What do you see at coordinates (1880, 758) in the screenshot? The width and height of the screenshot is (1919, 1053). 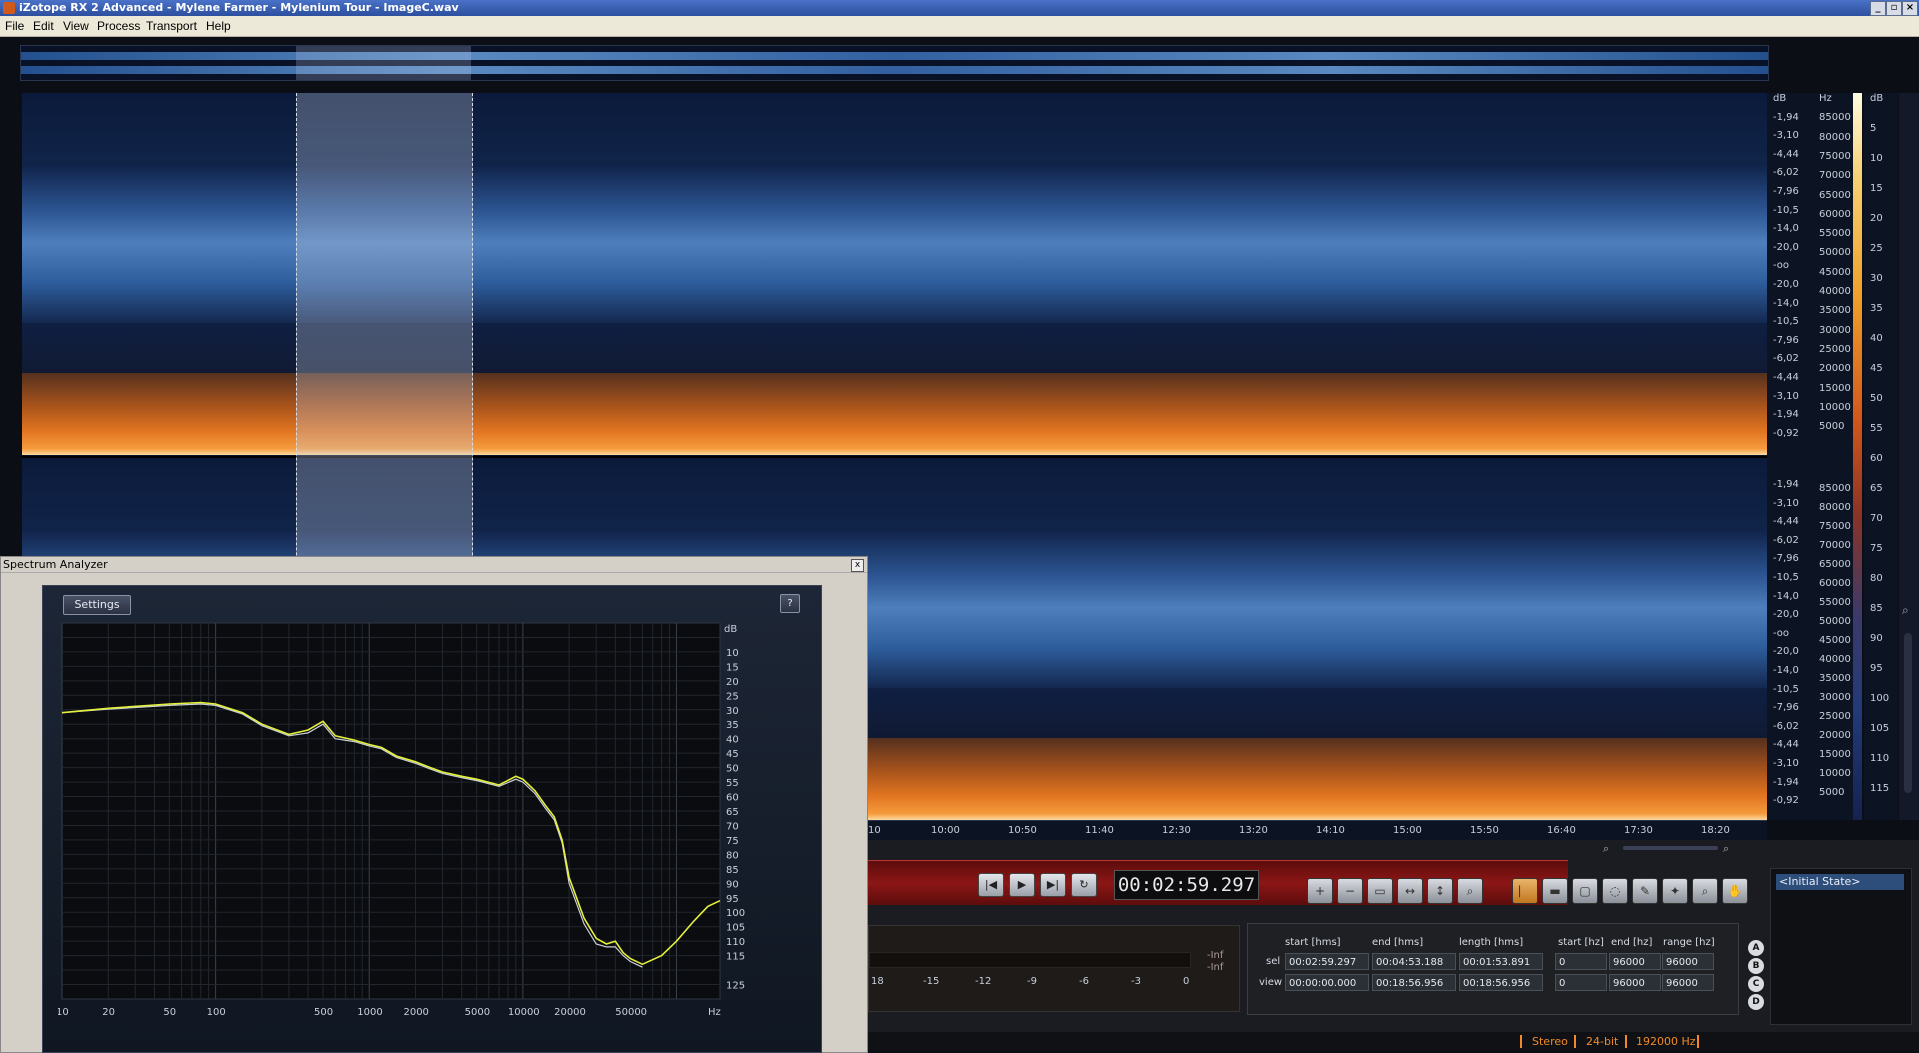 I see `colorbar-tick: 110` at bounding box center [1880, 758].